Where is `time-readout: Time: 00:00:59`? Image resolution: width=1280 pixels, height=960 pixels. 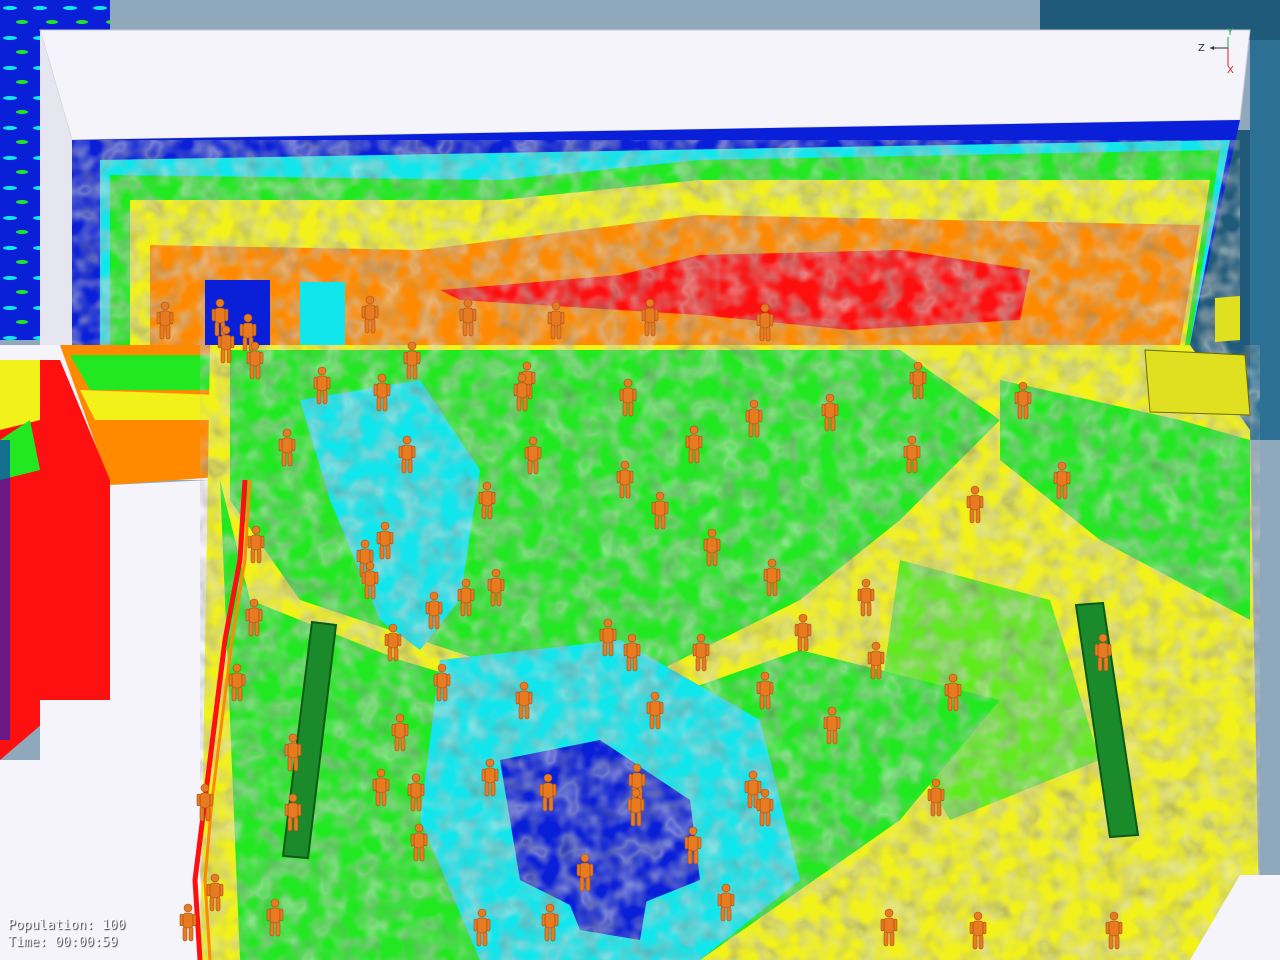
time-readout: Time: 00:00:59 is located at coordinates (63, 942).